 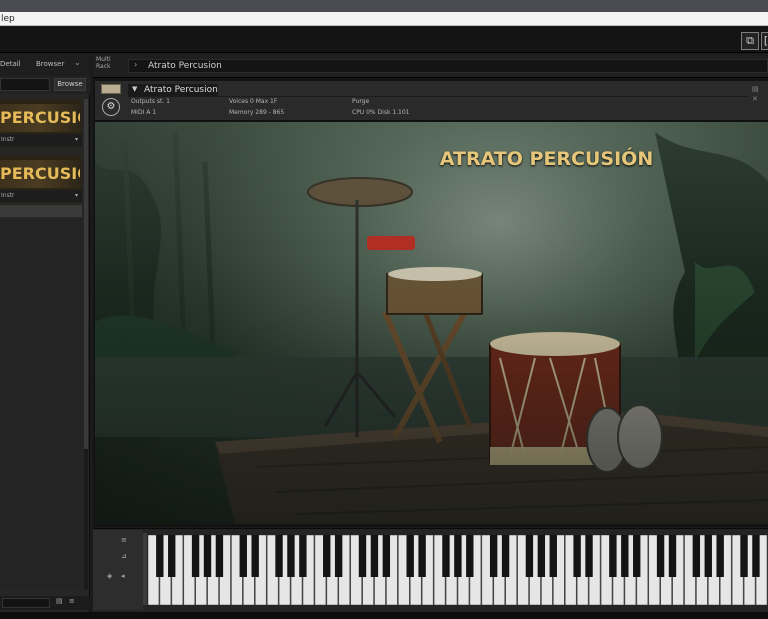 I want to click on close-icon: ✕, so click(x=760, y=99).